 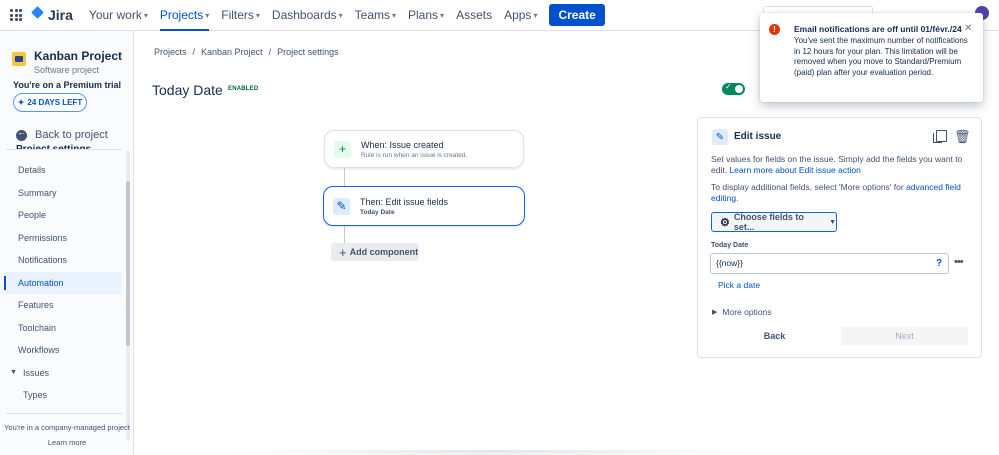 I want to click on today-date-input: {{now}}, so click(x=829, y=263).